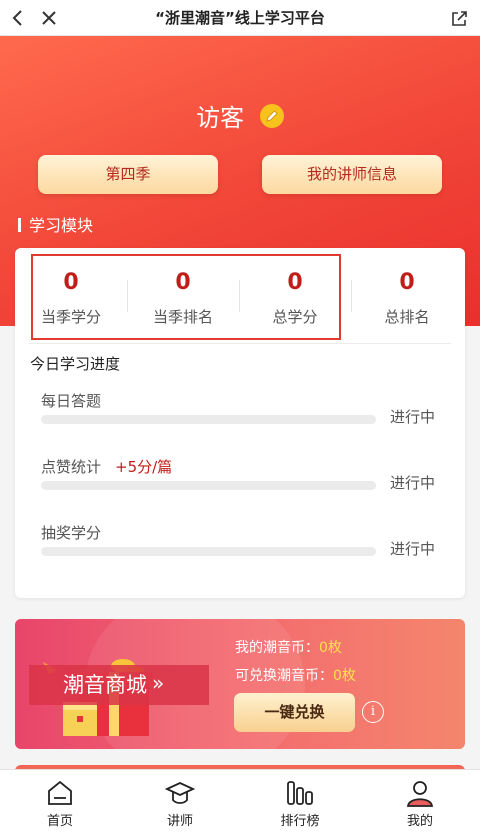 The height and width of the screenshot is (833, 480). Describe the element at coordinates (407, 282) in the screenshot. I see `stat-value: 0` at that location.